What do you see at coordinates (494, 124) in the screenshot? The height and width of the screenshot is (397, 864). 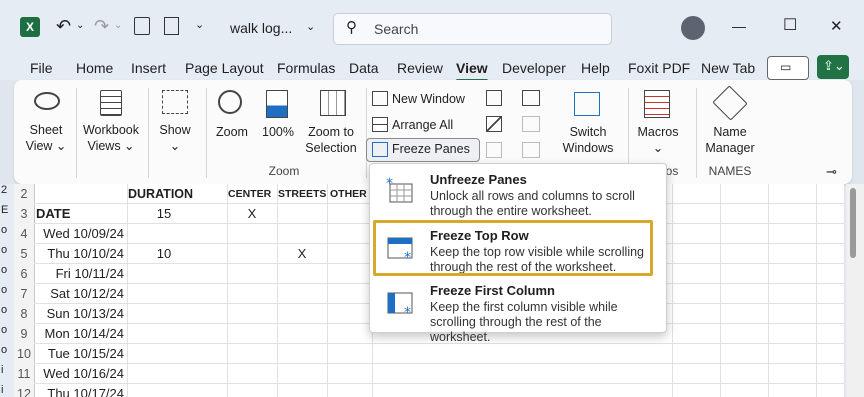 I see `hide-icon` at bounding box center [494, 124].